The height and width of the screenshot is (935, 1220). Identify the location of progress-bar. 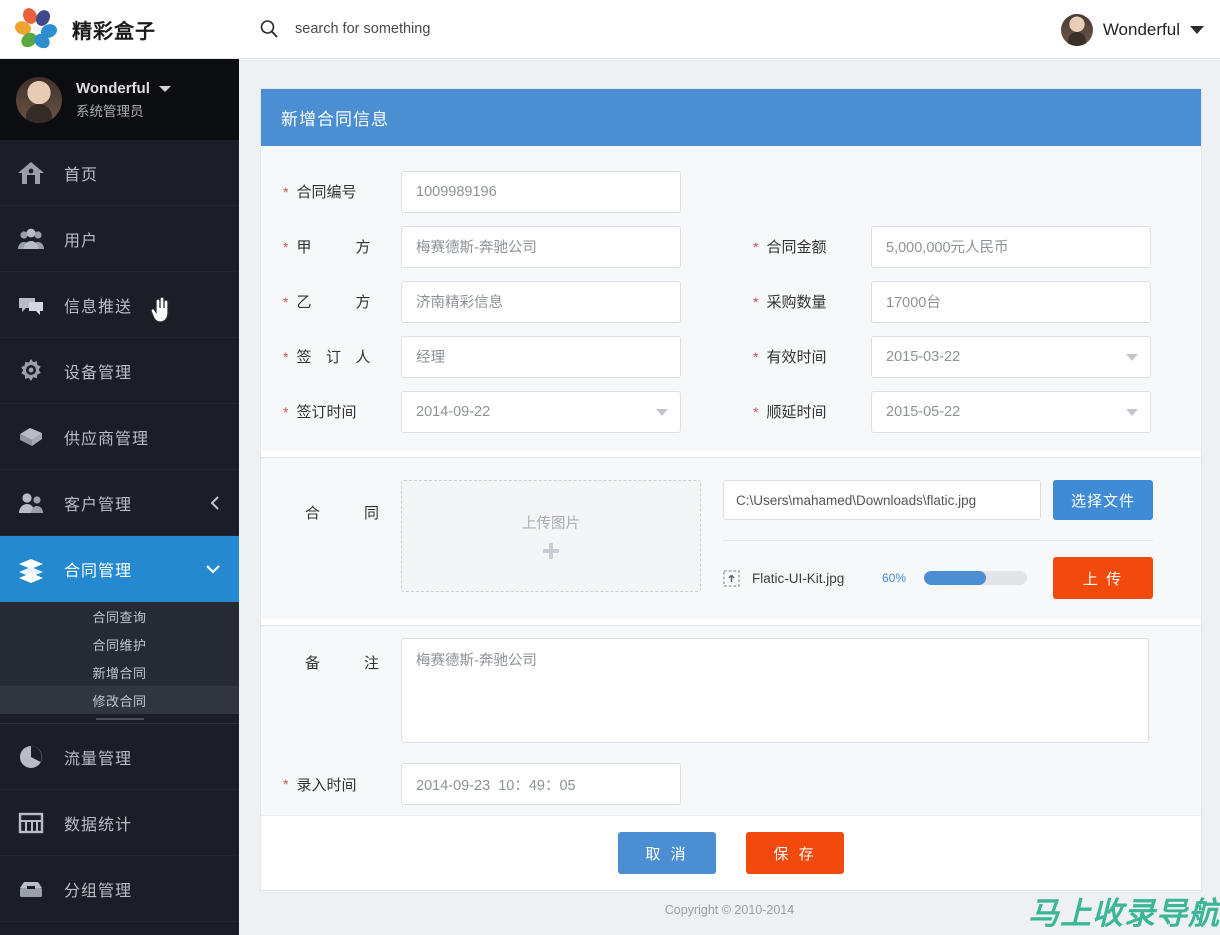
(975, 578).